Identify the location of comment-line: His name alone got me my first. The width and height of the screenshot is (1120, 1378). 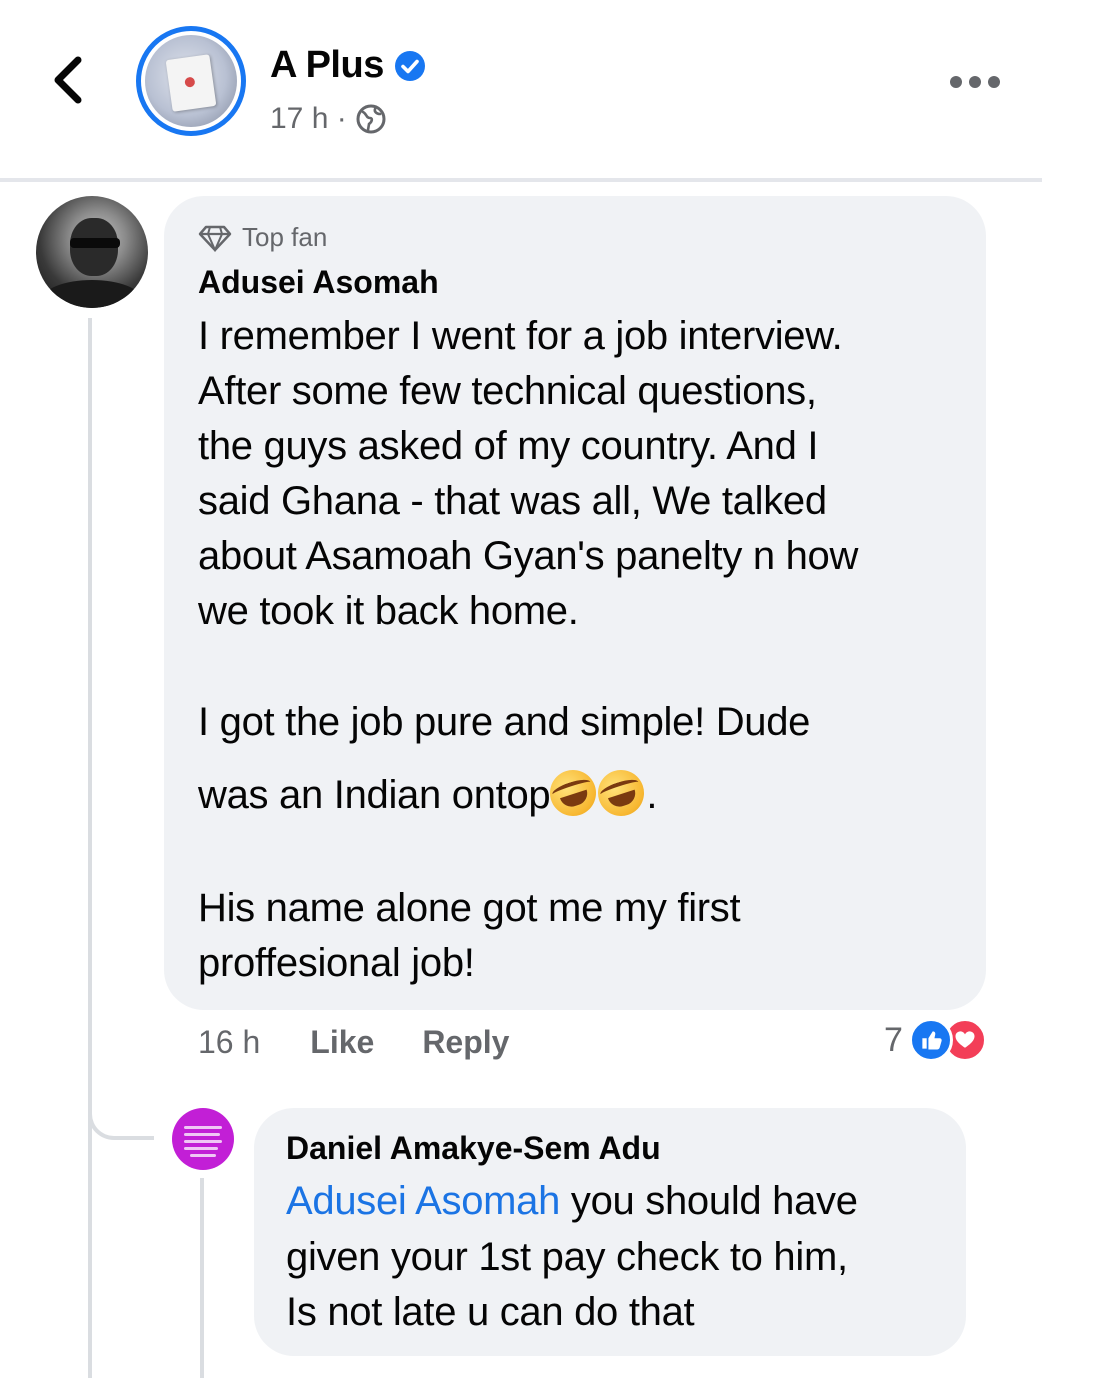
(469, 908).